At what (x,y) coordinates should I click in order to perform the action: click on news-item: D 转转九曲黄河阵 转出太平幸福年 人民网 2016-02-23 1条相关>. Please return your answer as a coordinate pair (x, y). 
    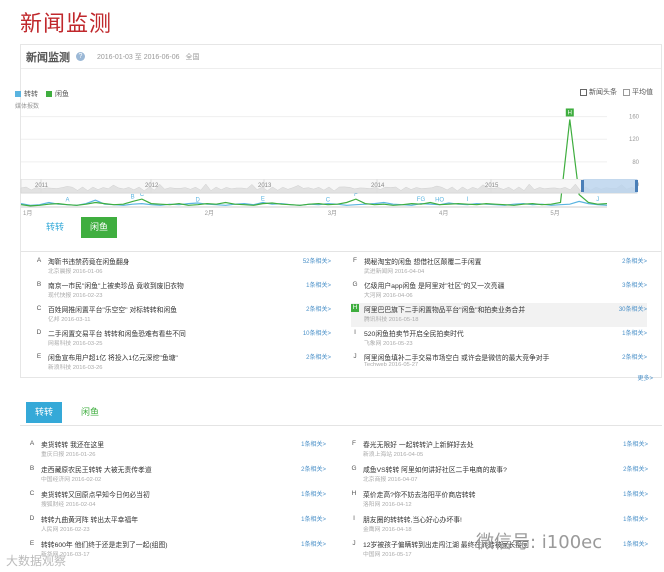
    Looking at the image, I should click on (177, 525).